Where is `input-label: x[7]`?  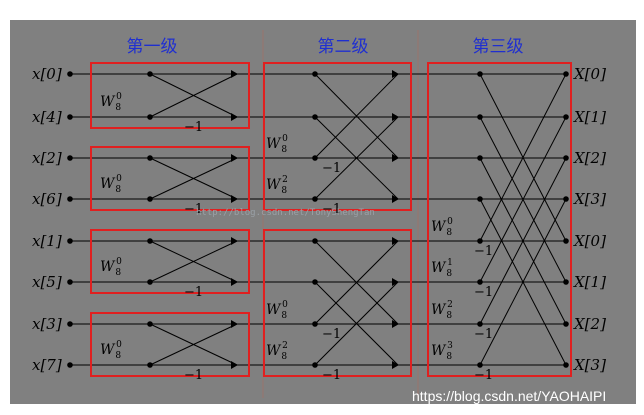 input-label: x[7] is located at coordinates (47, 365).